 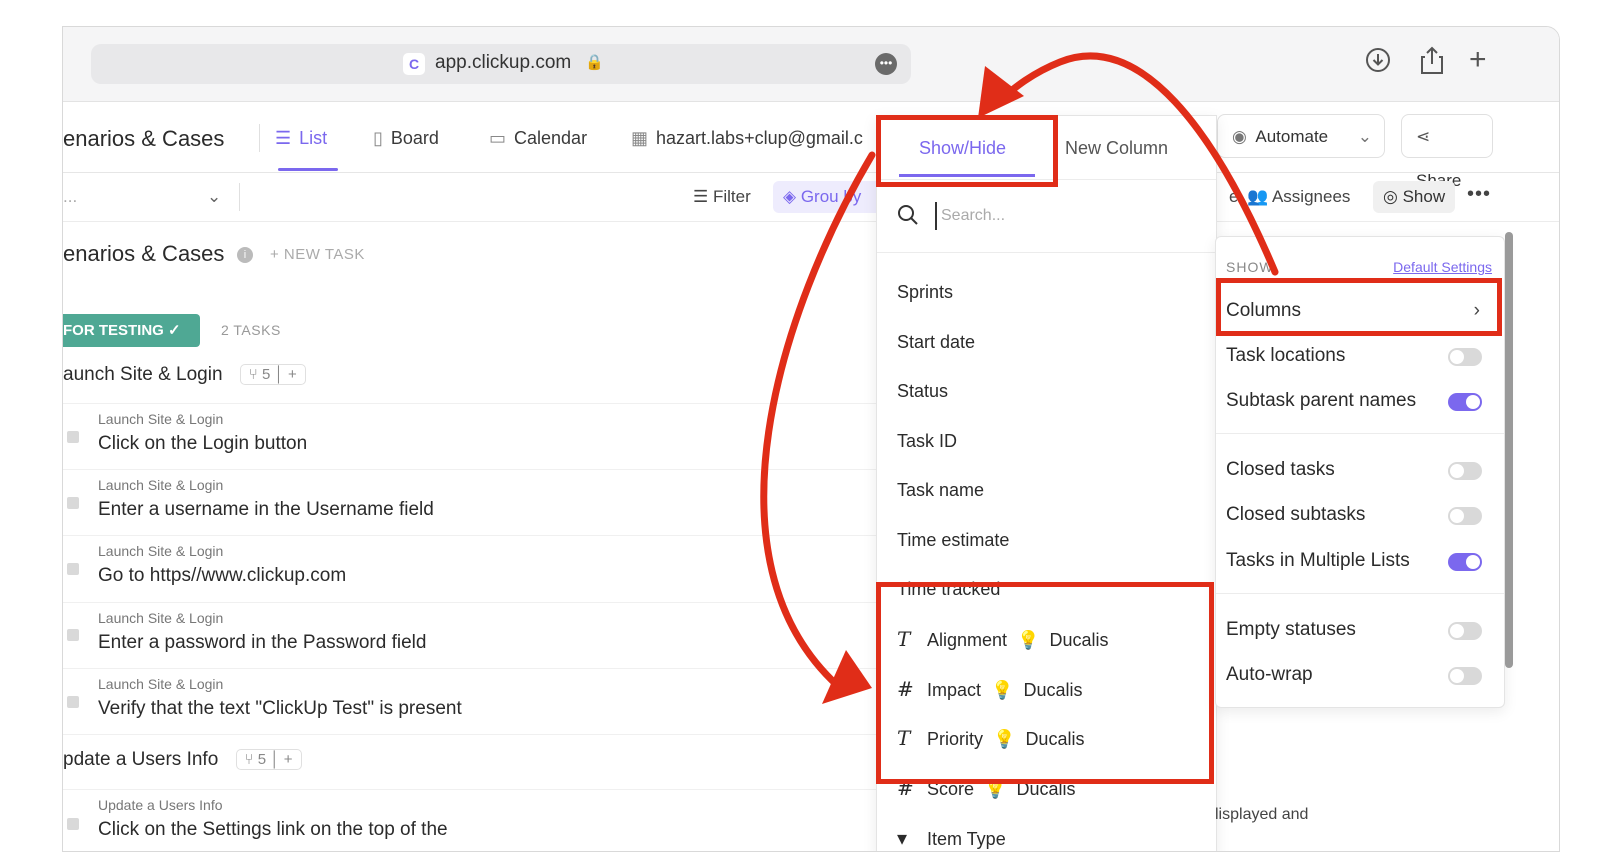 I want to click on arrow-showhide-to-fields, so click(x=818, y=420).